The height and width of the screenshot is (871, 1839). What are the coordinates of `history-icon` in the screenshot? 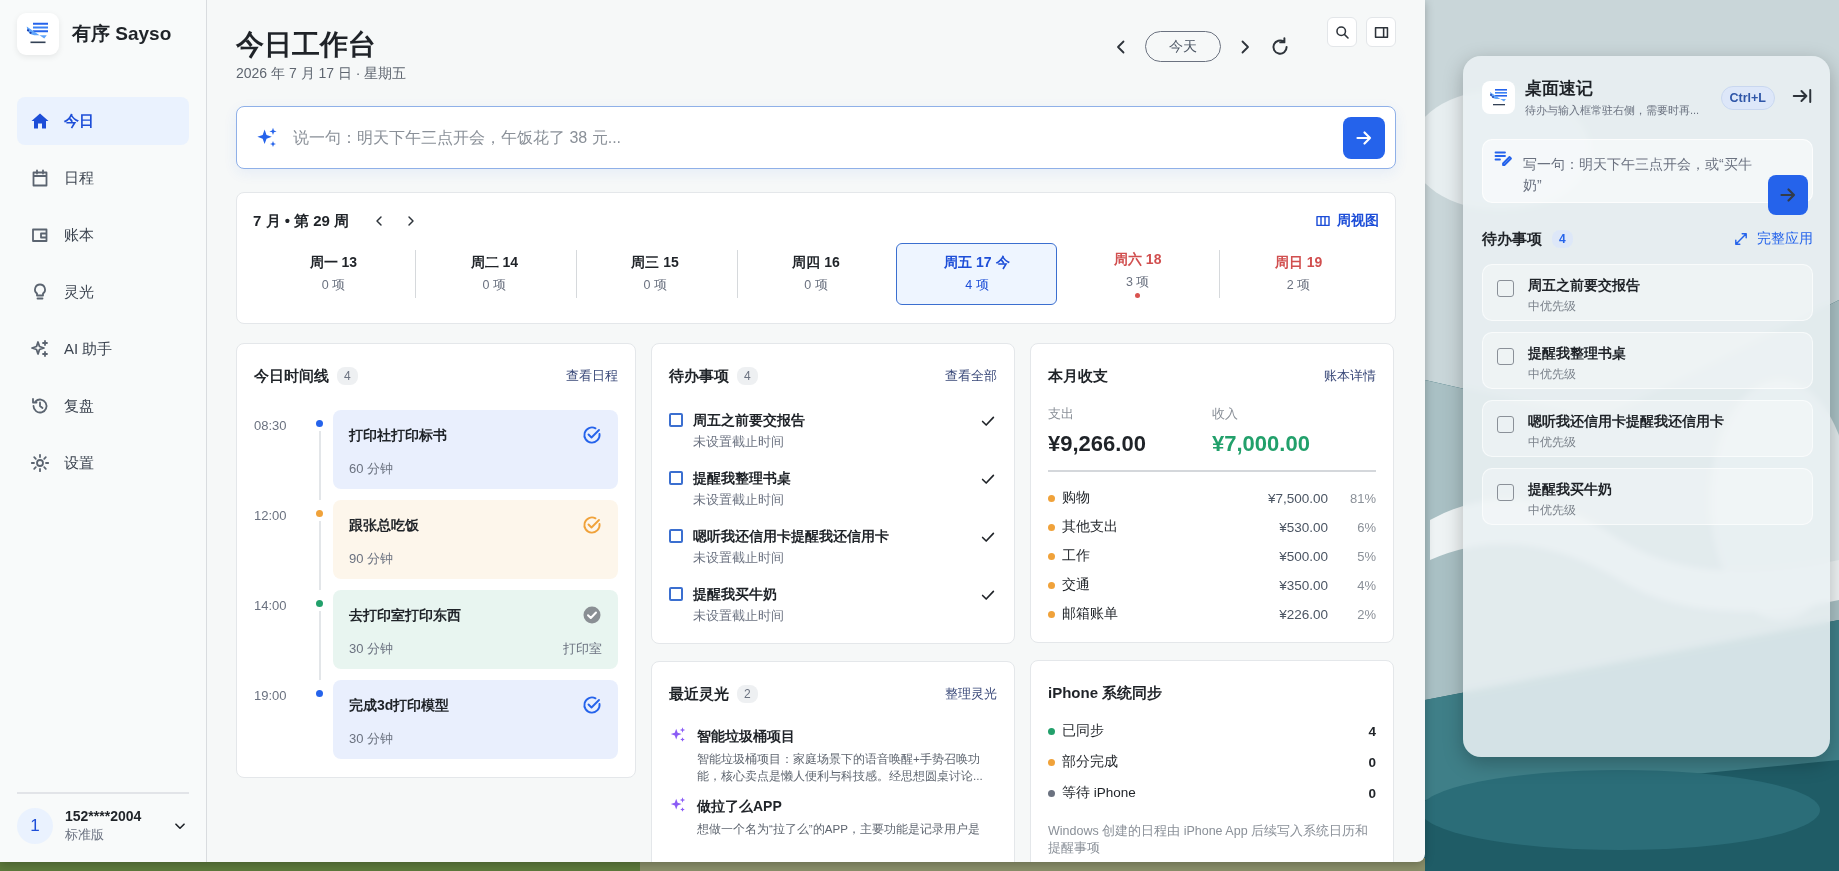 It's located at (40, 406).